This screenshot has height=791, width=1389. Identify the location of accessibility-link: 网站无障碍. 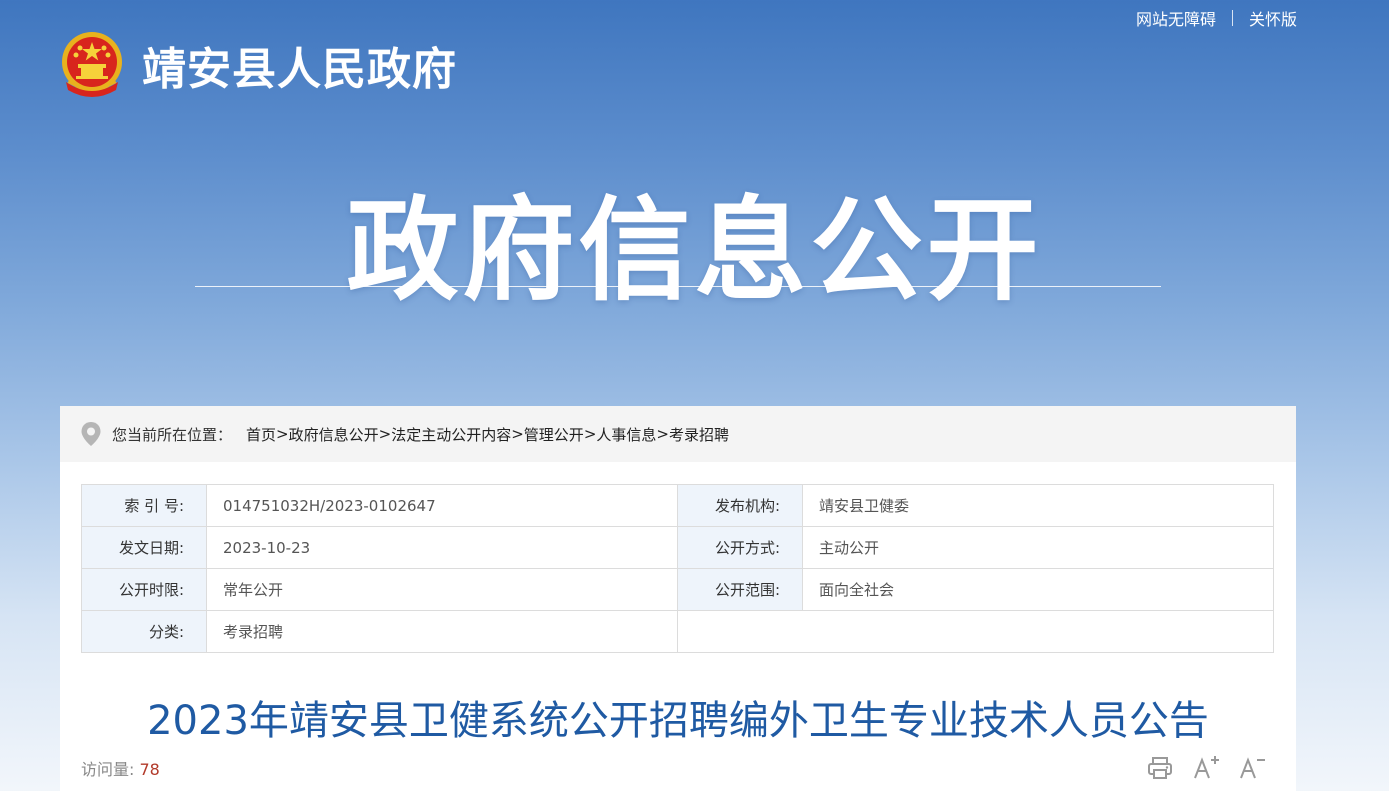
(1176, 18).